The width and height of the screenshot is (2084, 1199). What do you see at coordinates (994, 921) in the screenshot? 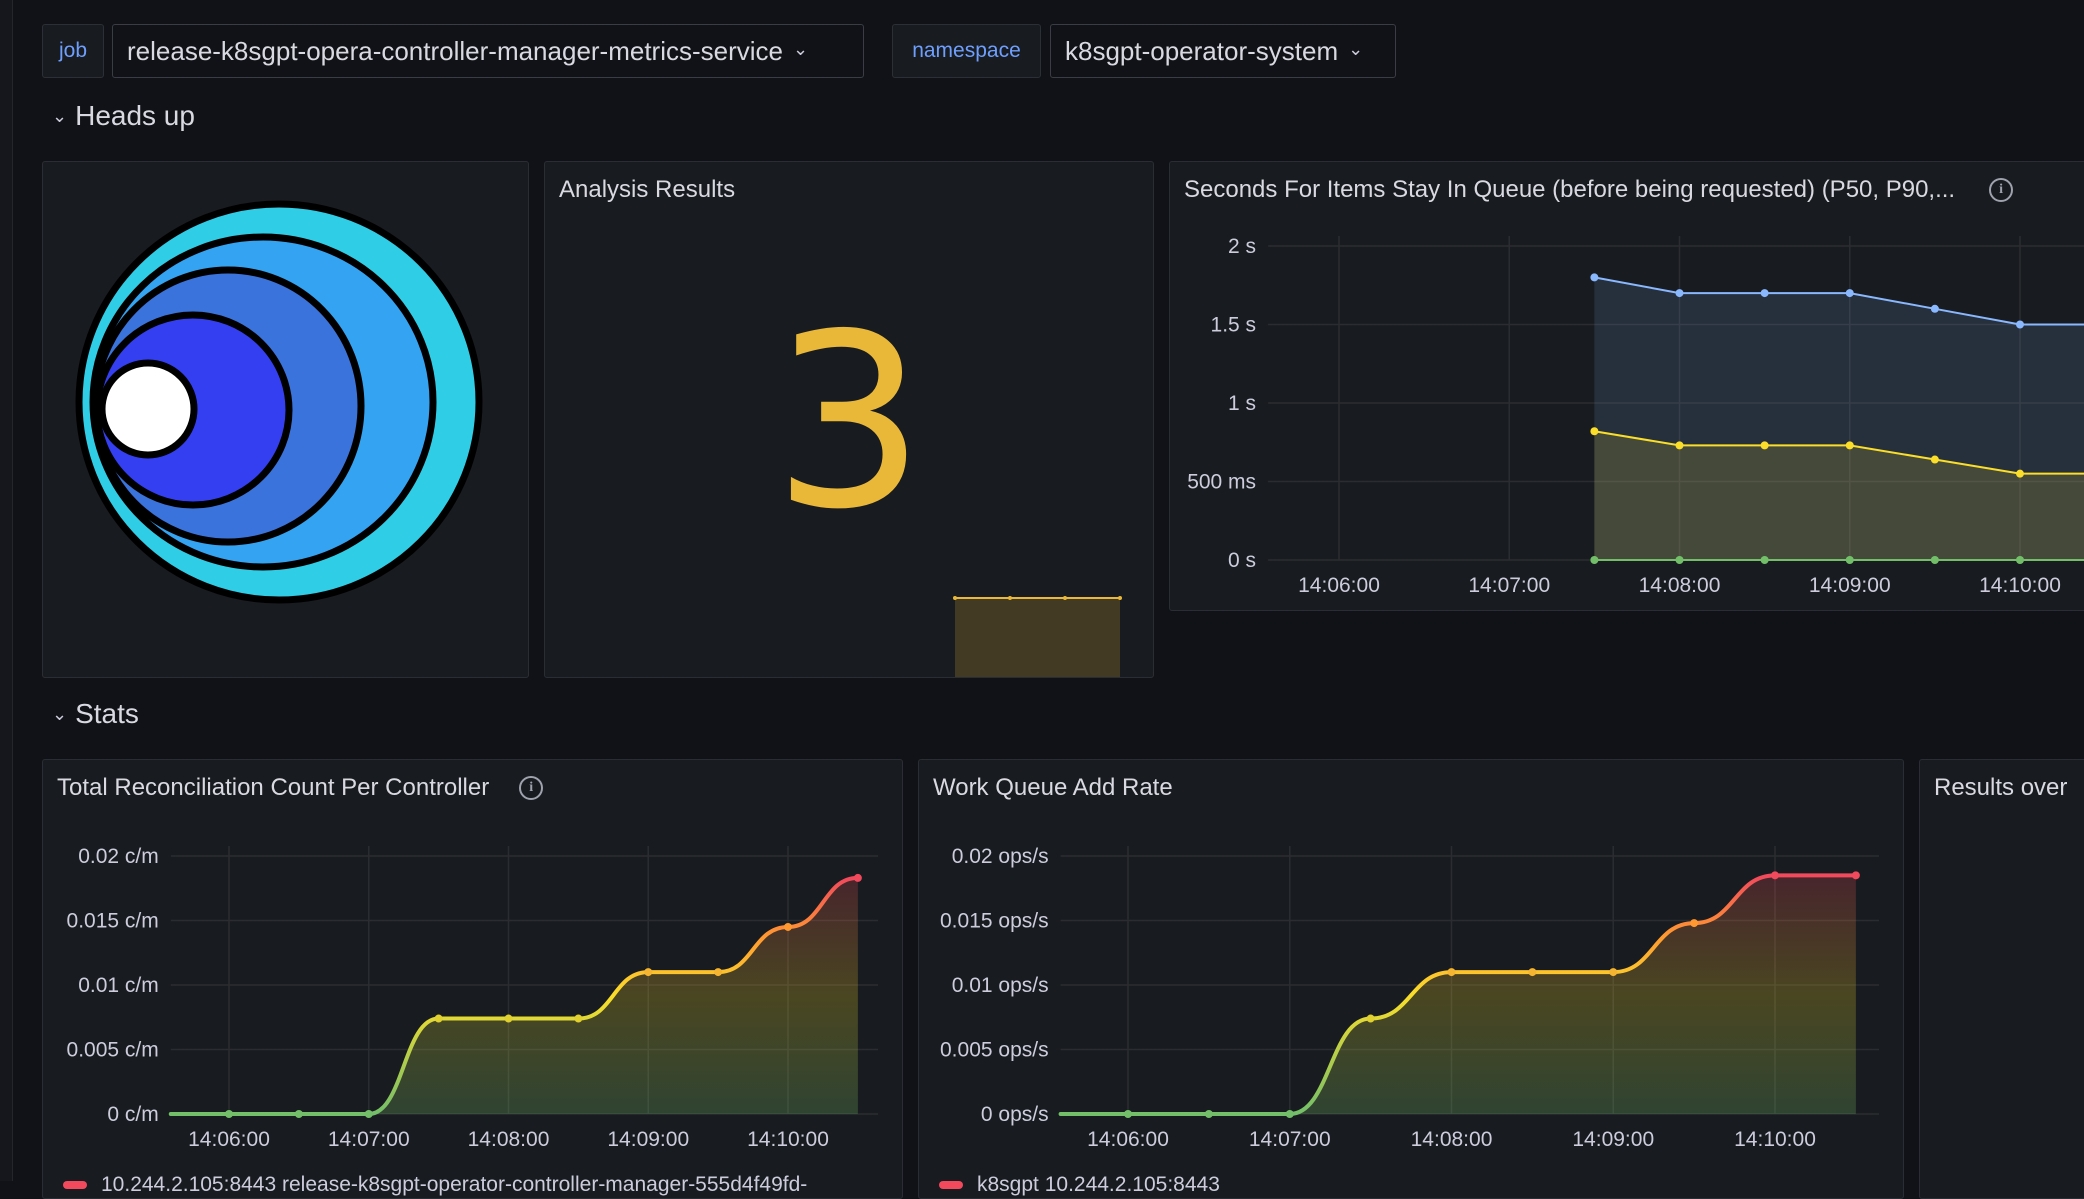
I see `y-tick-label: 0.015 ops/s` at bounding box center [994, 921].